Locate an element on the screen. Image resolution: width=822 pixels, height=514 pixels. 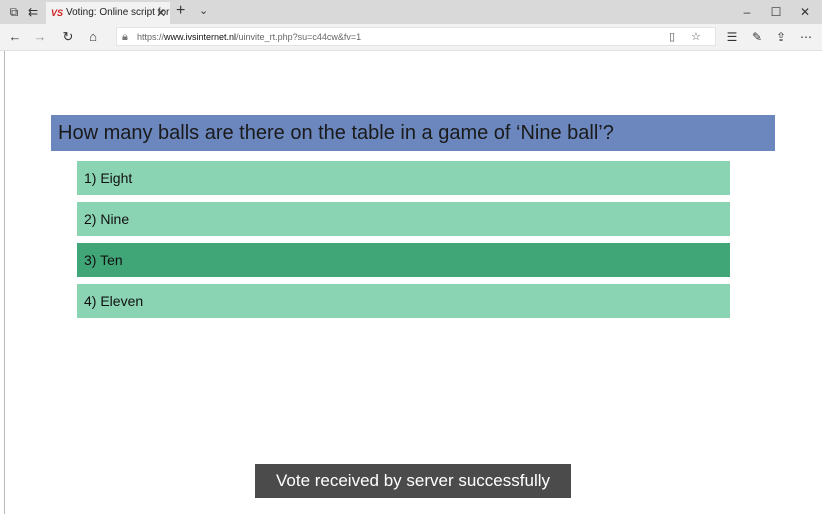
set-aside-tabs-icon: ⇇ is located at coordinates (33, 12).